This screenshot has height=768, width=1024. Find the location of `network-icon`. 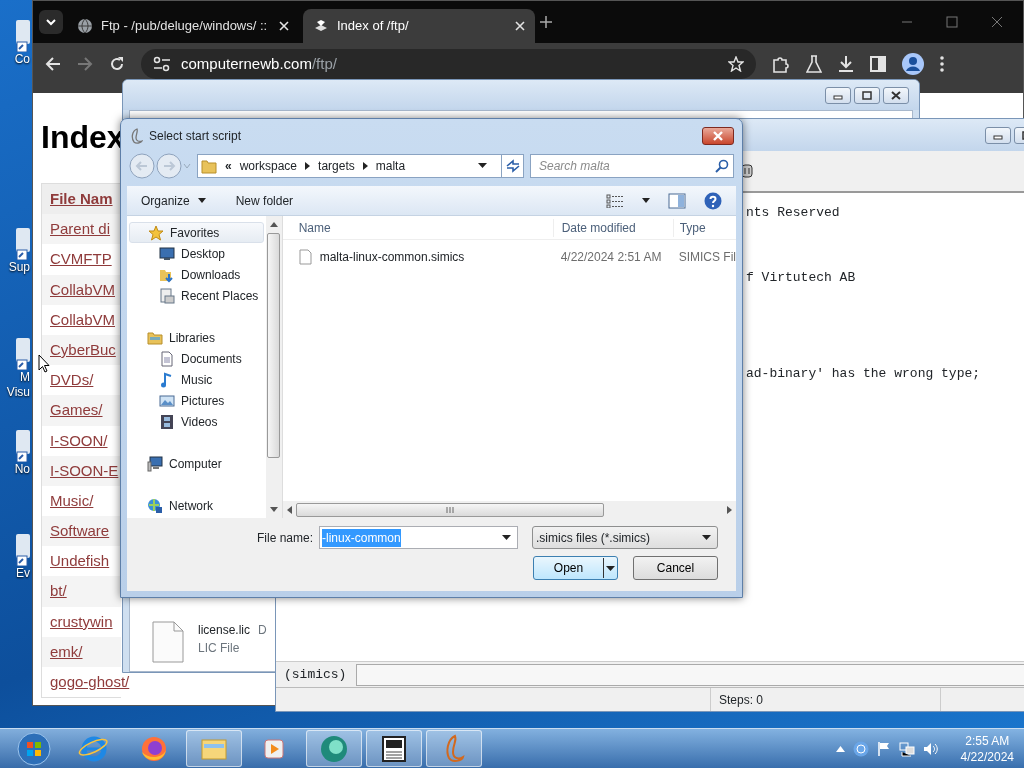

network-icon is located at coordinates (906, 748).